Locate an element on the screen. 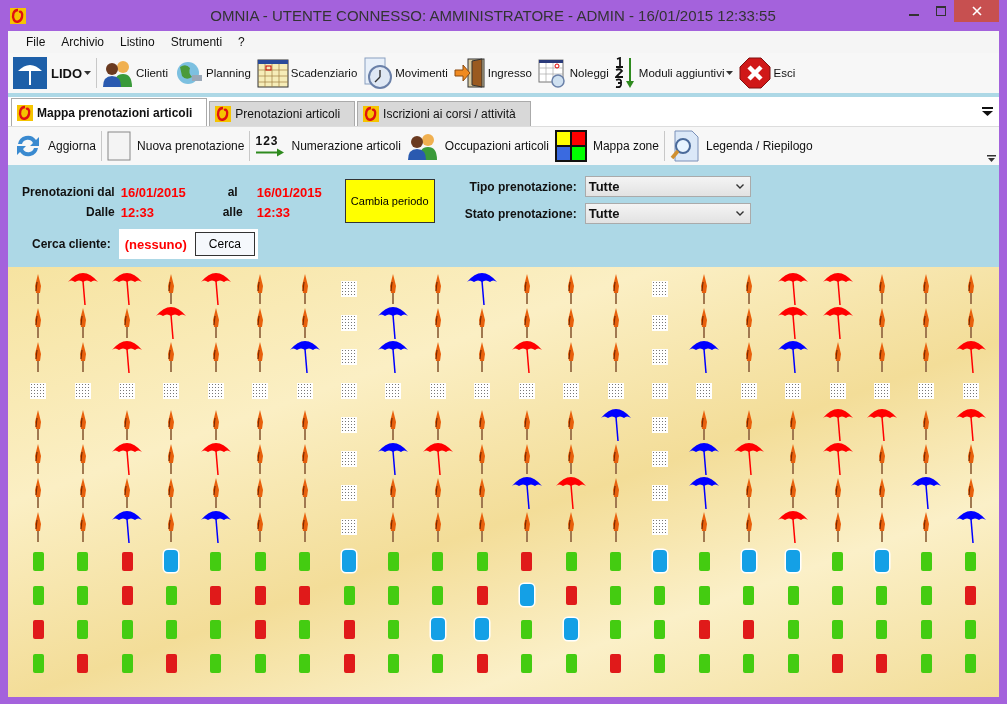 This screenshot has width=1007, height=704. field-label: Cerca cliente: is located at coordinates (71, 244).